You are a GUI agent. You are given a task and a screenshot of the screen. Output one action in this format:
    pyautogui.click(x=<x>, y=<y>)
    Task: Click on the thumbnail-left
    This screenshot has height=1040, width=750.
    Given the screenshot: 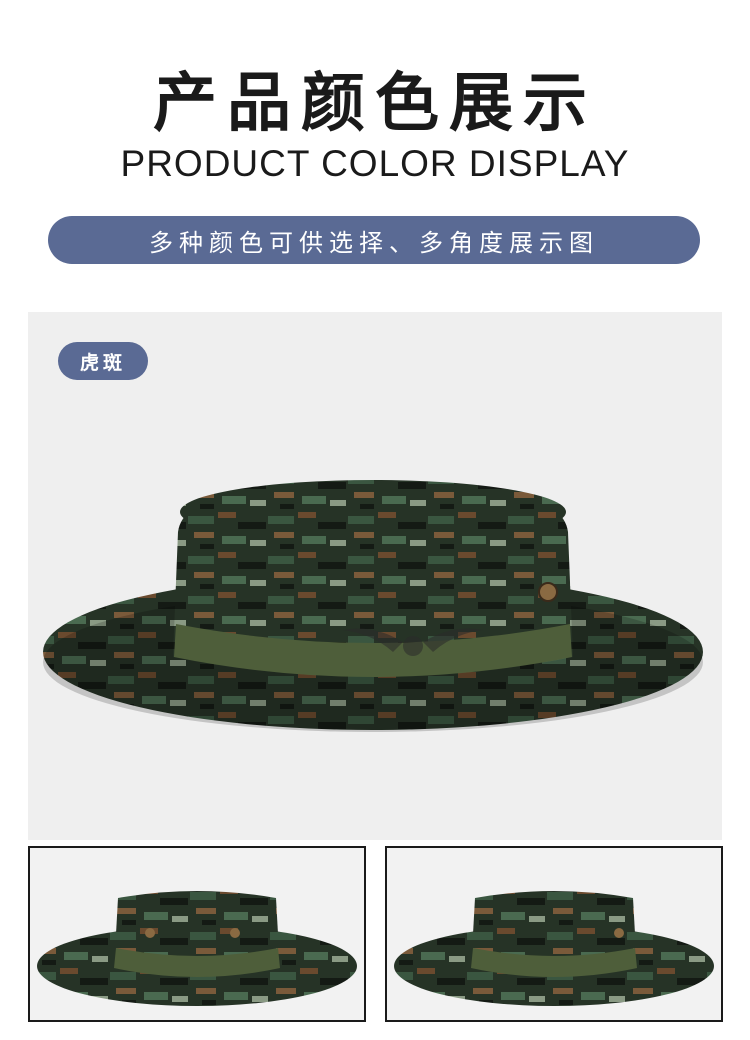 What is the action you would take?
    pyautogui.click(x=197, y=934)
    